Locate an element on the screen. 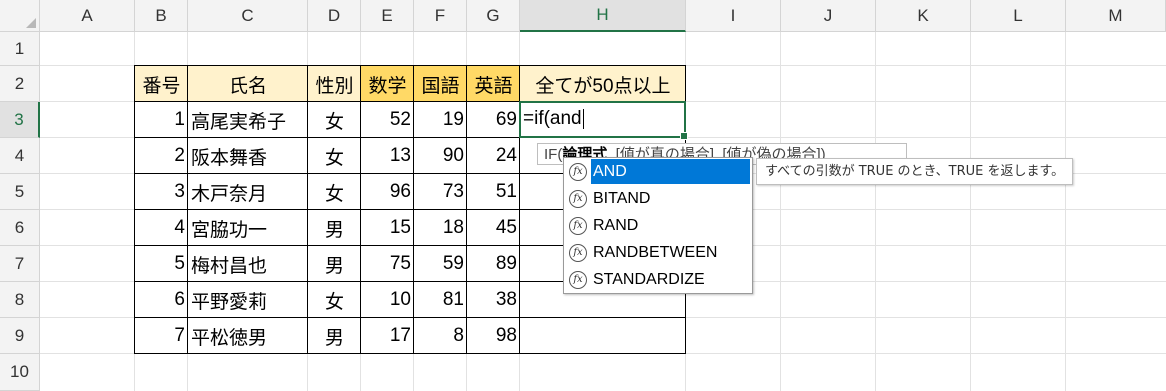 The image size is (1166, 391). column-header-b: B is located at coordinates (161, 16).